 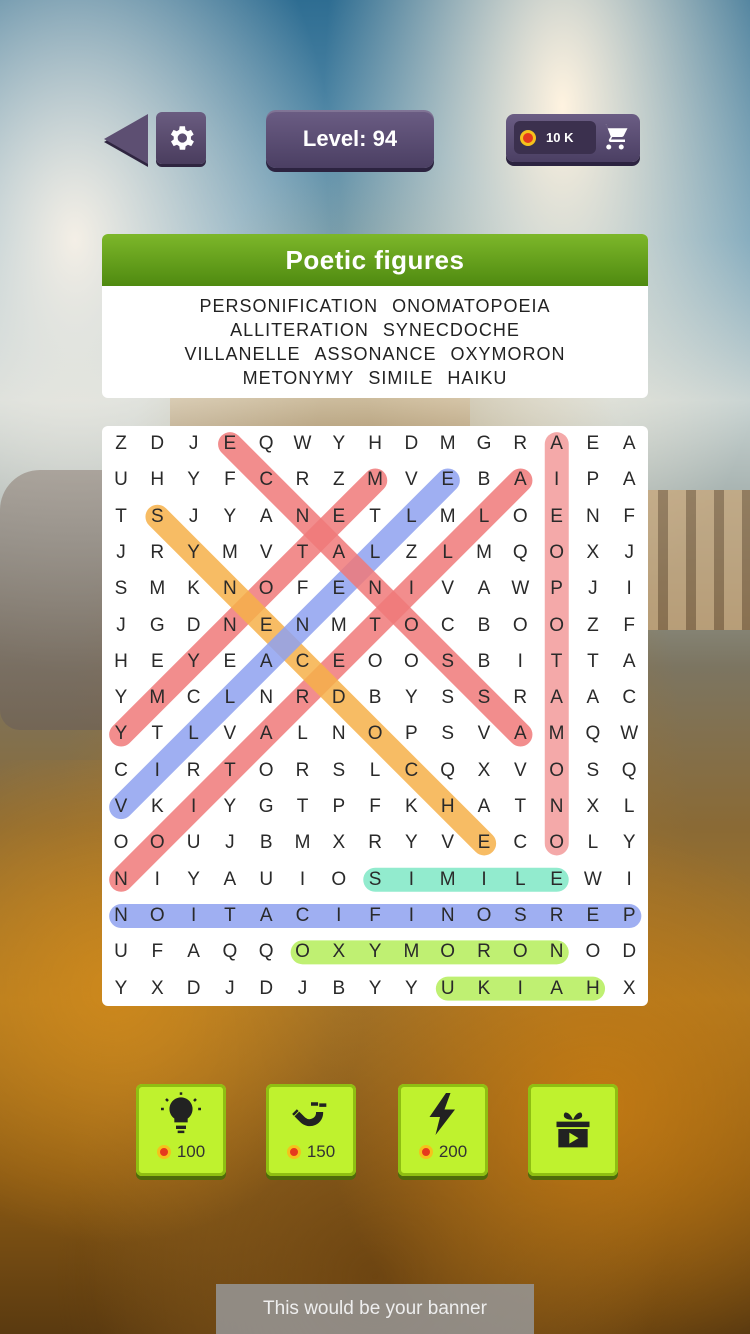 I want to click on lightning-booster-button: 200, so click(x=443, y=1130).